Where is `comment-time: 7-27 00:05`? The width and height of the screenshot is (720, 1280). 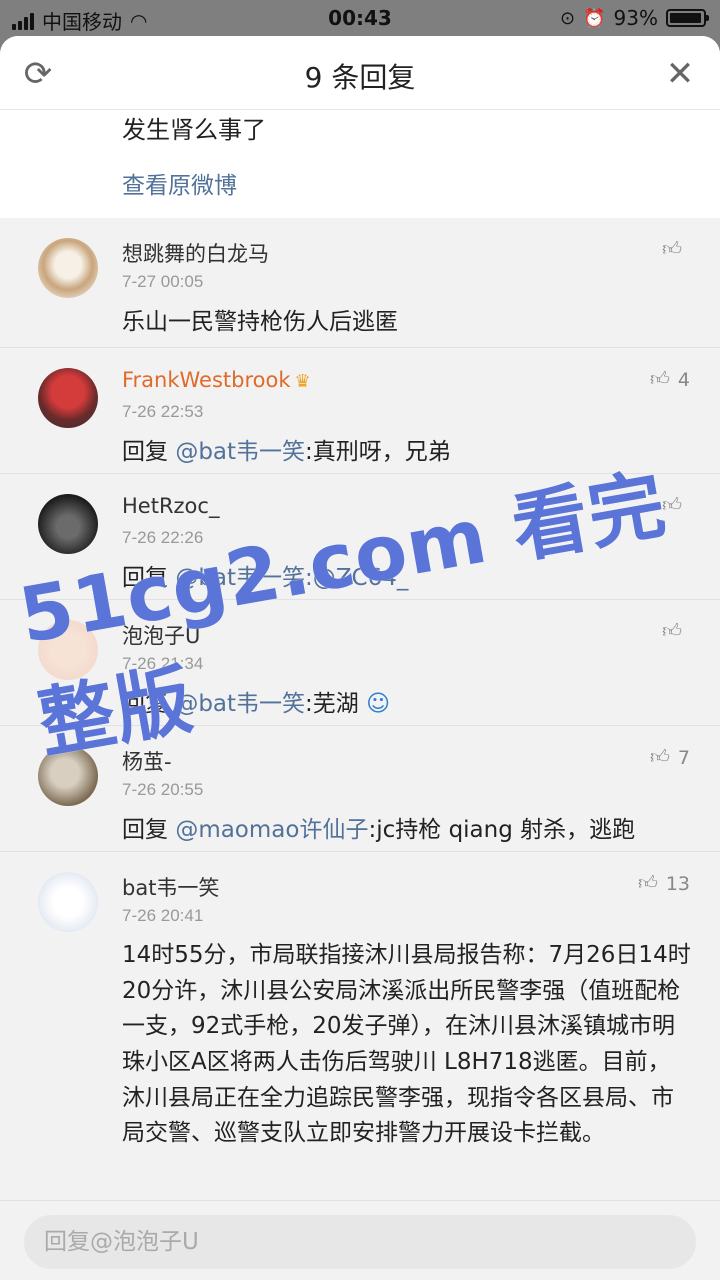 comment-time: 7-27 00:05 is located at coordinates (163, 281).